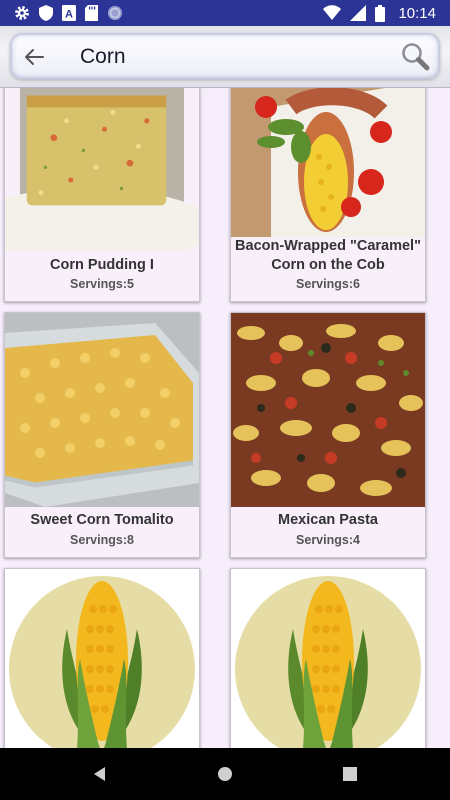  What do you see at coordinates (328, 540) in the screenshot?
I see `recipe-servings: Servings:4` at bounding box center [328, 540].